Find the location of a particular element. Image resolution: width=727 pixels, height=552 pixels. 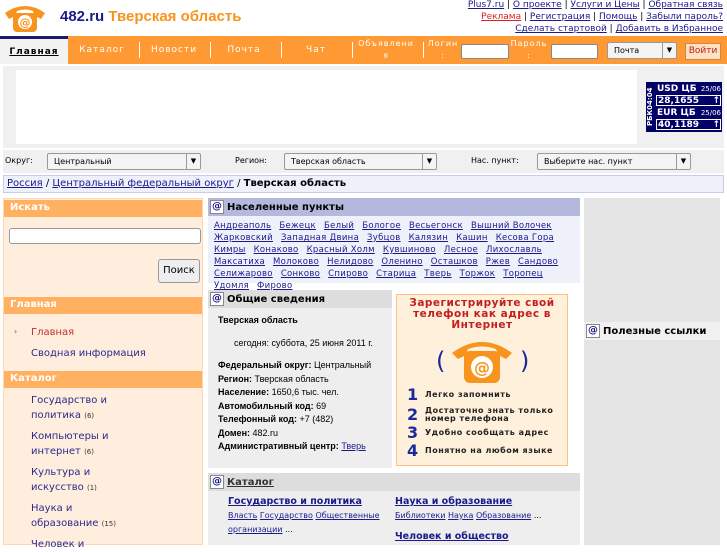

town-link: Бежецк is located at coordinates (297, 226).